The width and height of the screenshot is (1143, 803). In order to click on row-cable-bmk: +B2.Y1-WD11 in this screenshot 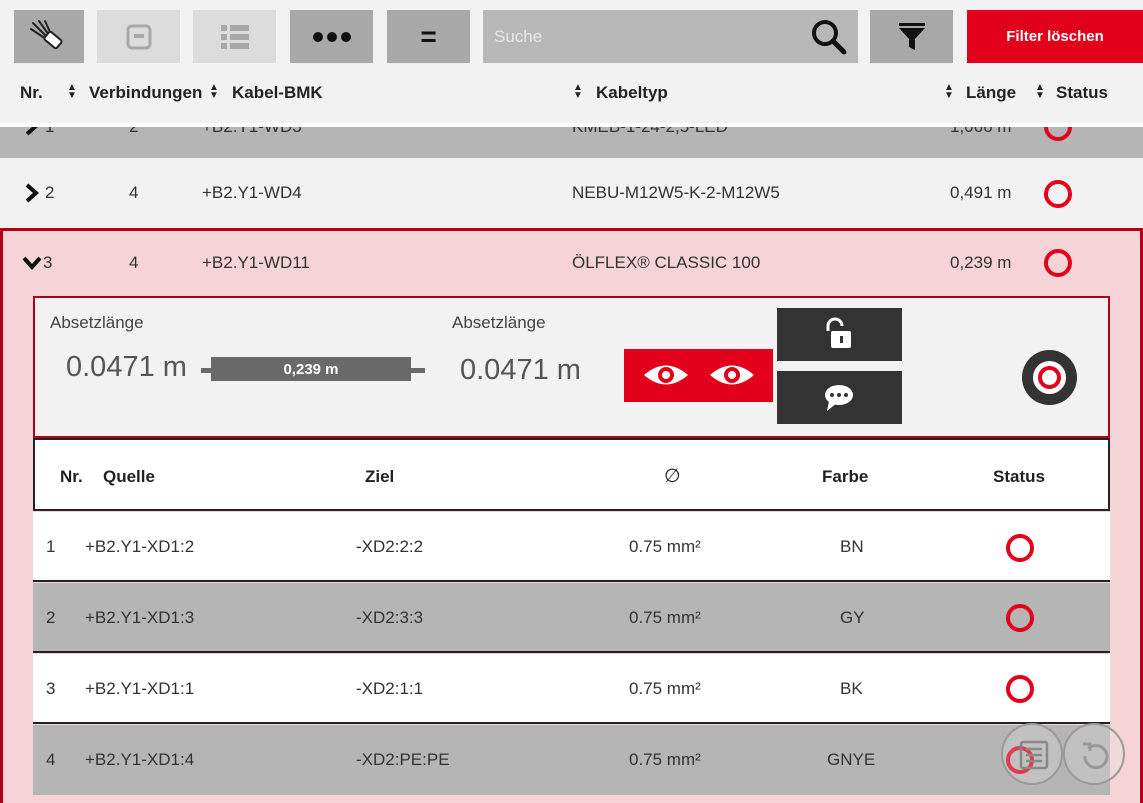, I will do `click(256, 262)`.